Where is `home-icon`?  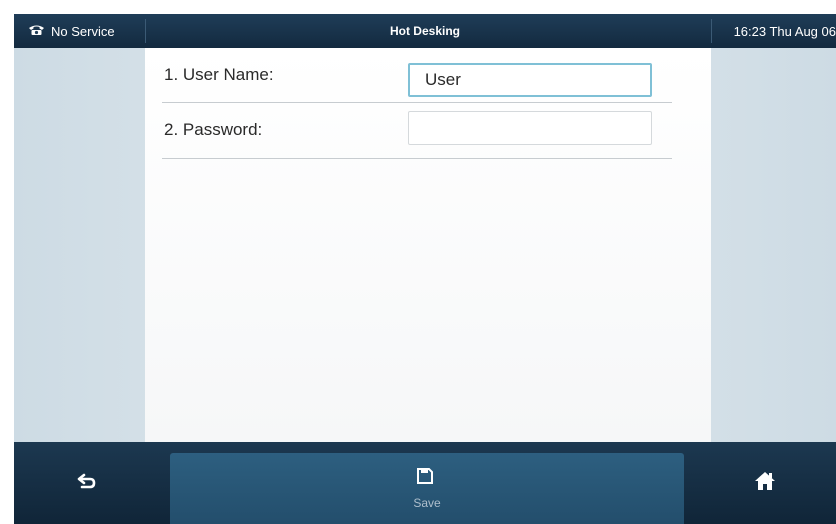 home-icon is located at coordinates (765, 483).